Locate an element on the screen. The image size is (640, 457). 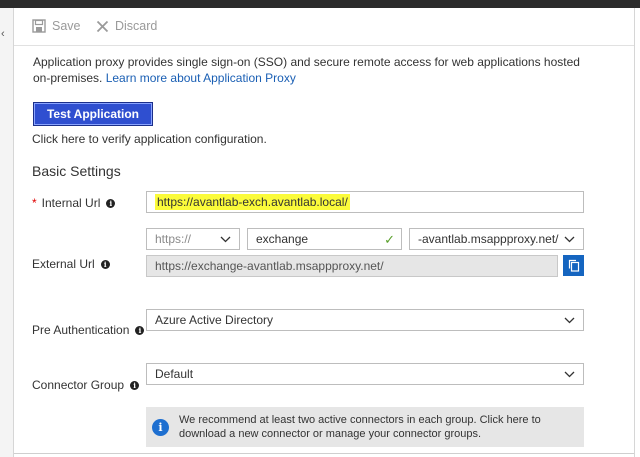
save-label: Save is located at coordinates (66, 26).